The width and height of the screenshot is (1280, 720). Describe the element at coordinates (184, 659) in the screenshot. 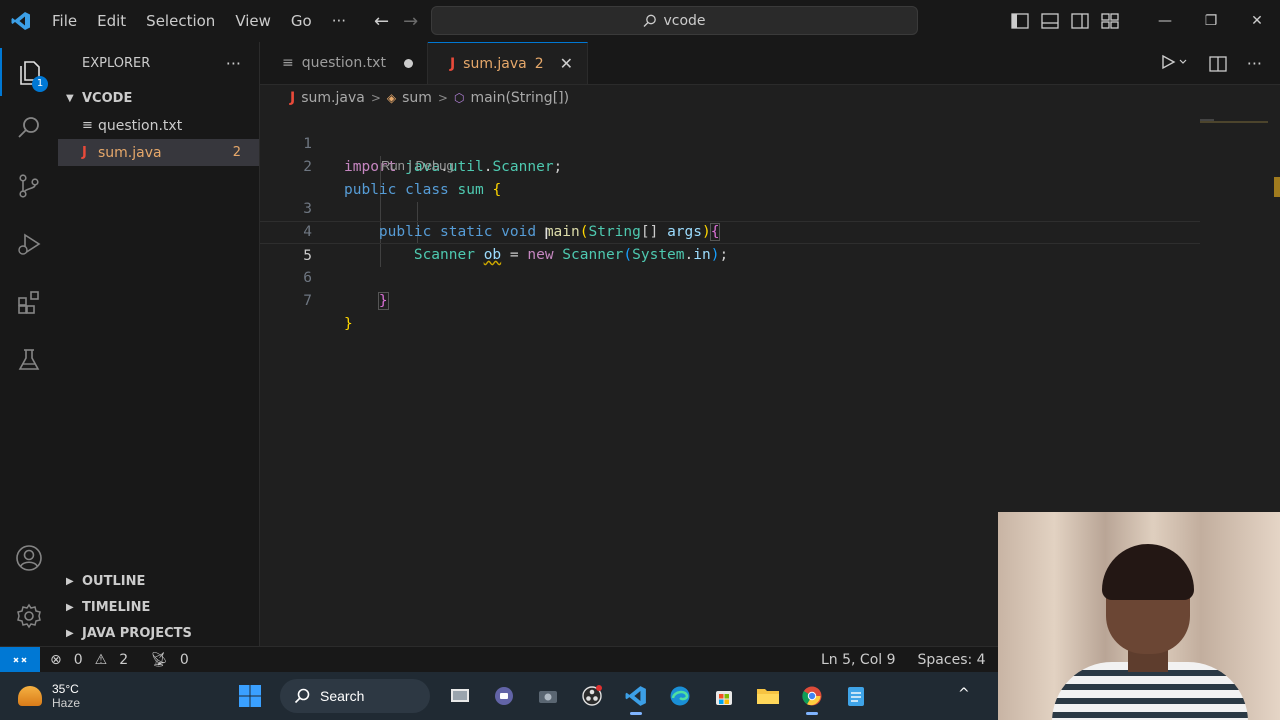

I see `ports-count: 0` at that location.